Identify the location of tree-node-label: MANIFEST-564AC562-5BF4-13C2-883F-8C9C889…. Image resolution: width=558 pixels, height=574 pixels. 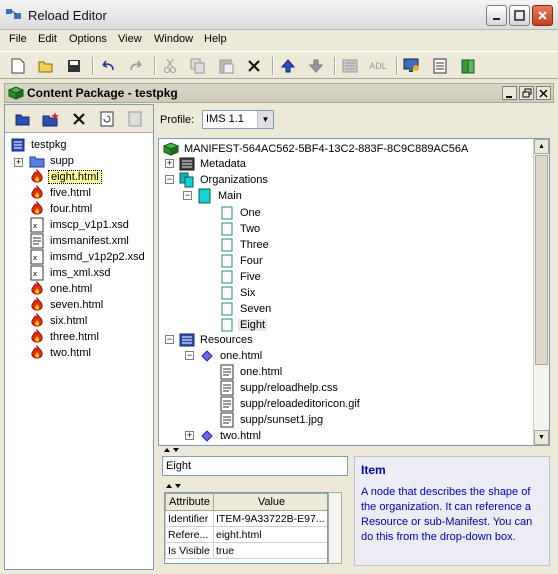
(326, 149).